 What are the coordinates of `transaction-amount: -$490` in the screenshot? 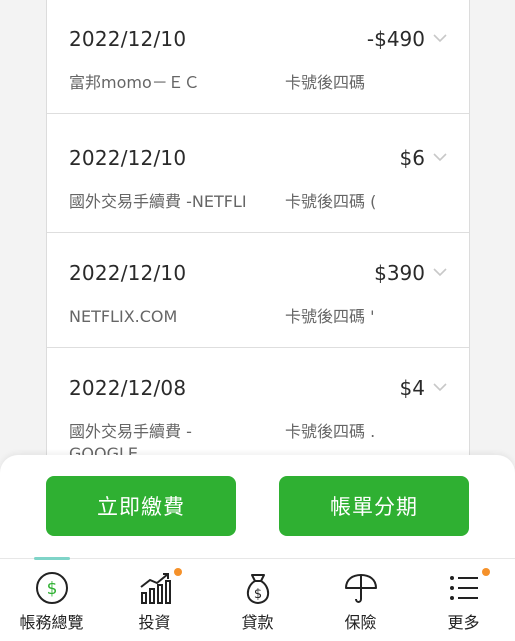 It's located at (395, 39).